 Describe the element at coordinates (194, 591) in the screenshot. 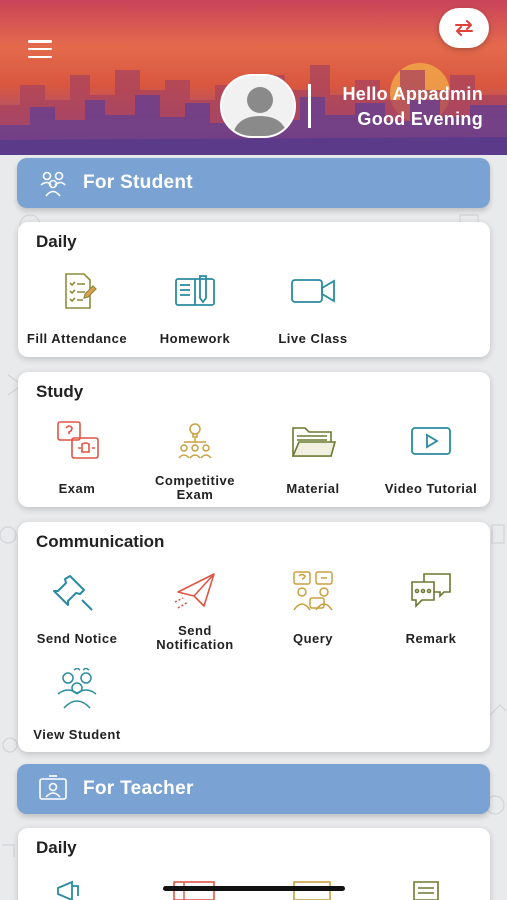

I see `paper-plane-icon` at that location.